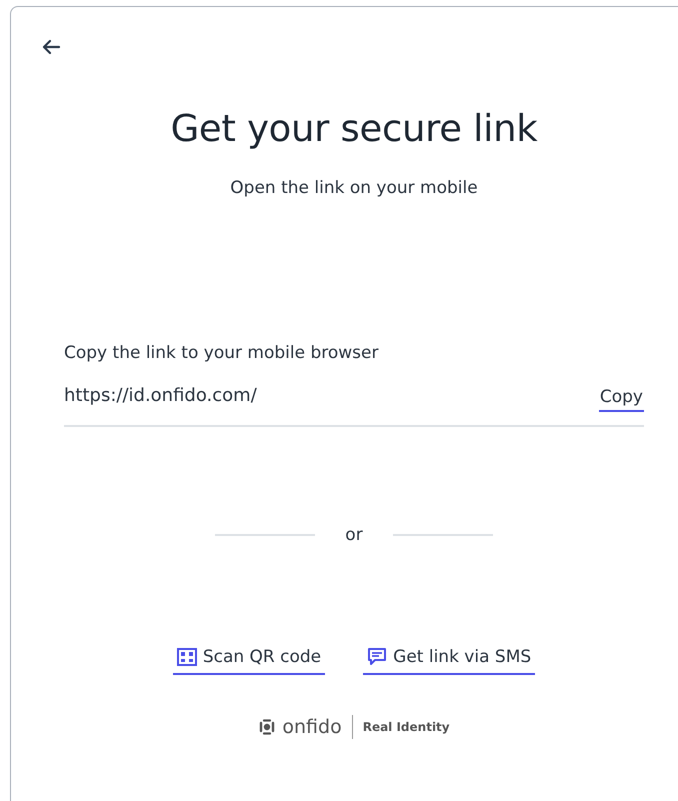 This screenshot has height=801, width=678. What do you see at coordinates (249, 661) in the screenshot?
I see `scan-qr-link: Scan QR code` at bounding box center [249, 661].